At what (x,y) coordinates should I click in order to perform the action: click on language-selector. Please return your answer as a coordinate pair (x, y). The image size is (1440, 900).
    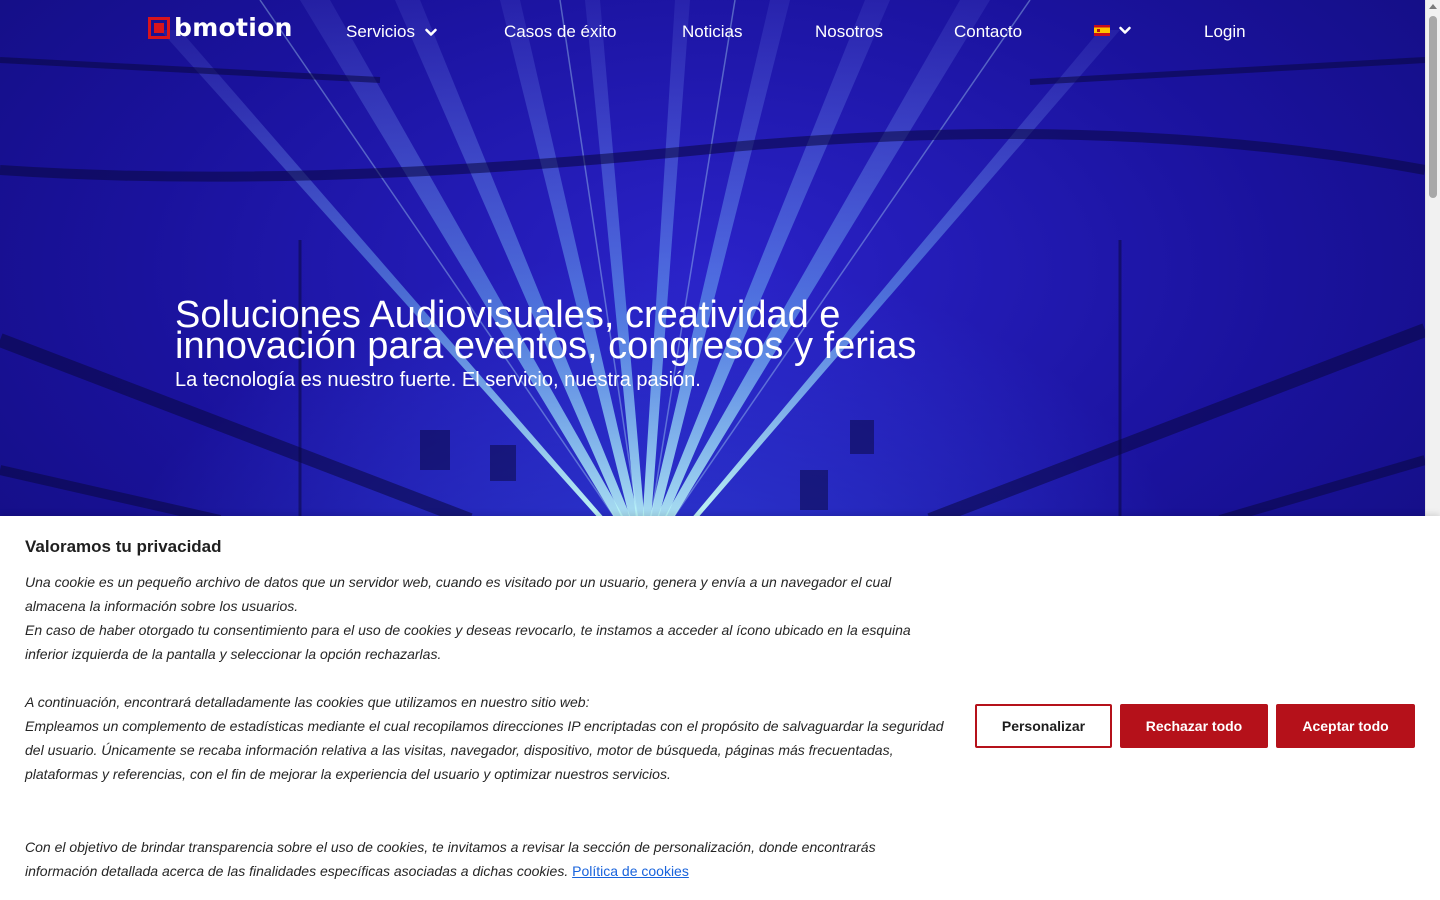
    Looking at the image, I should click on (1113, 30).